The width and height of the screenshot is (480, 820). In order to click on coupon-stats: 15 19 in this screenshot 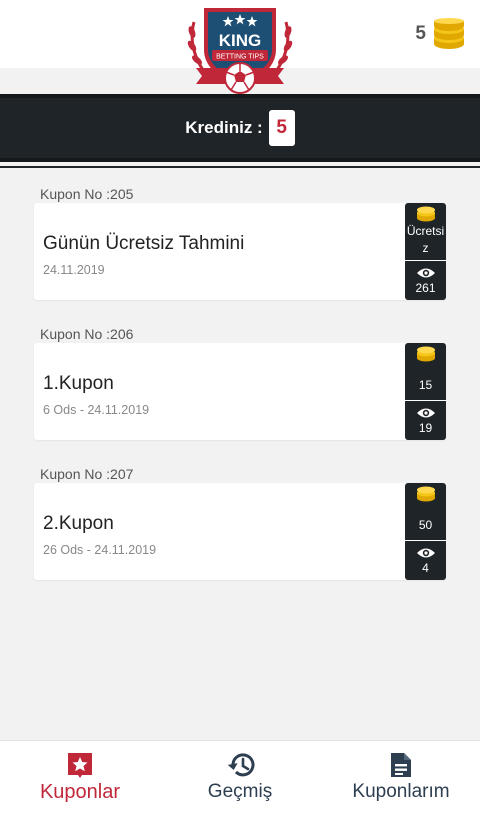, I will do `click(425, 391)`.